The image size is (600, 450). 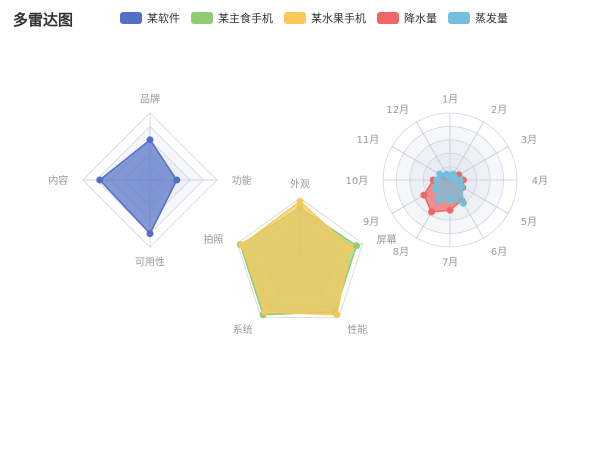 What do you see at coordinates (58, 180) in the screenshot?
I see `indicator-label: 内容` at bounding box center [58, 180].